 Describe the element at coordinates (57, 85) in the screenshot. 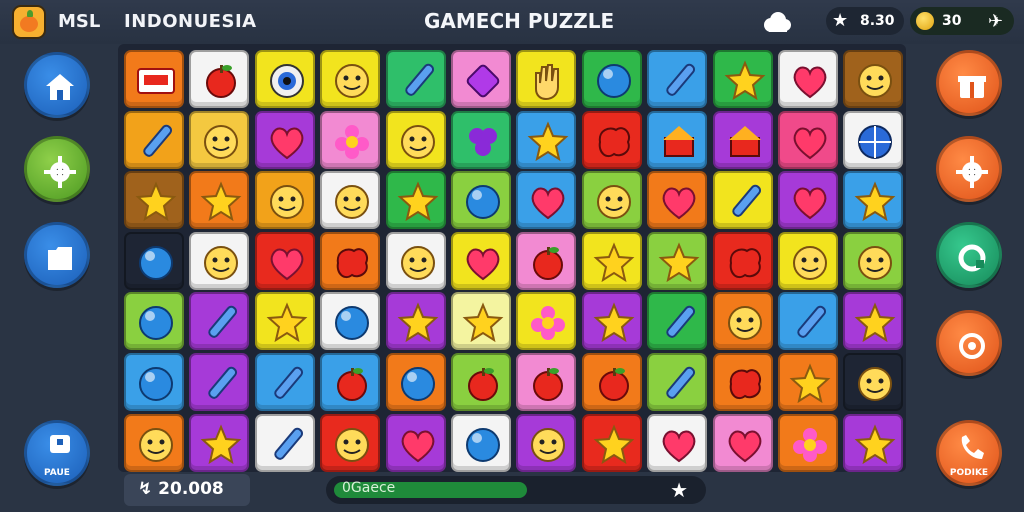

I see `home-button` at that location.